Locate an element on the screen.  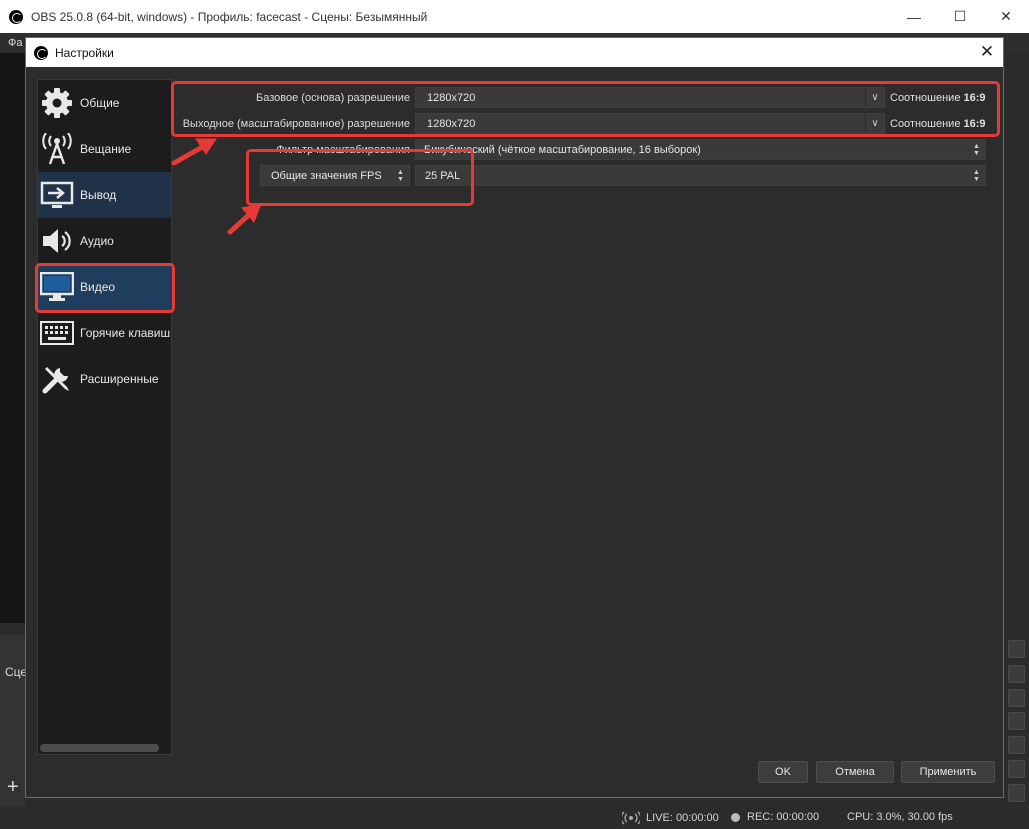
gear-icon is located at coordinates (57, 103).